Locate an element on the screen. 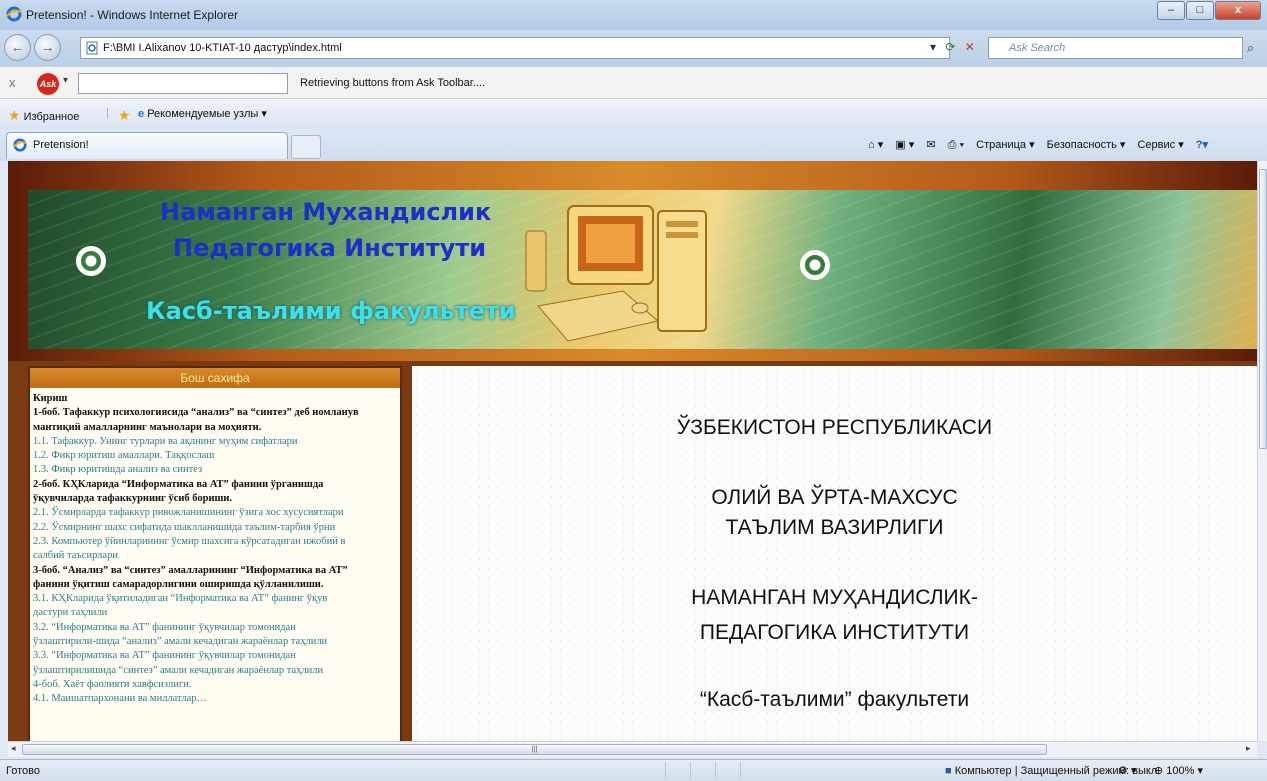 The height and width of the screenshot is (781, 1267). forward-button: → is located at coordinates (47, 47).